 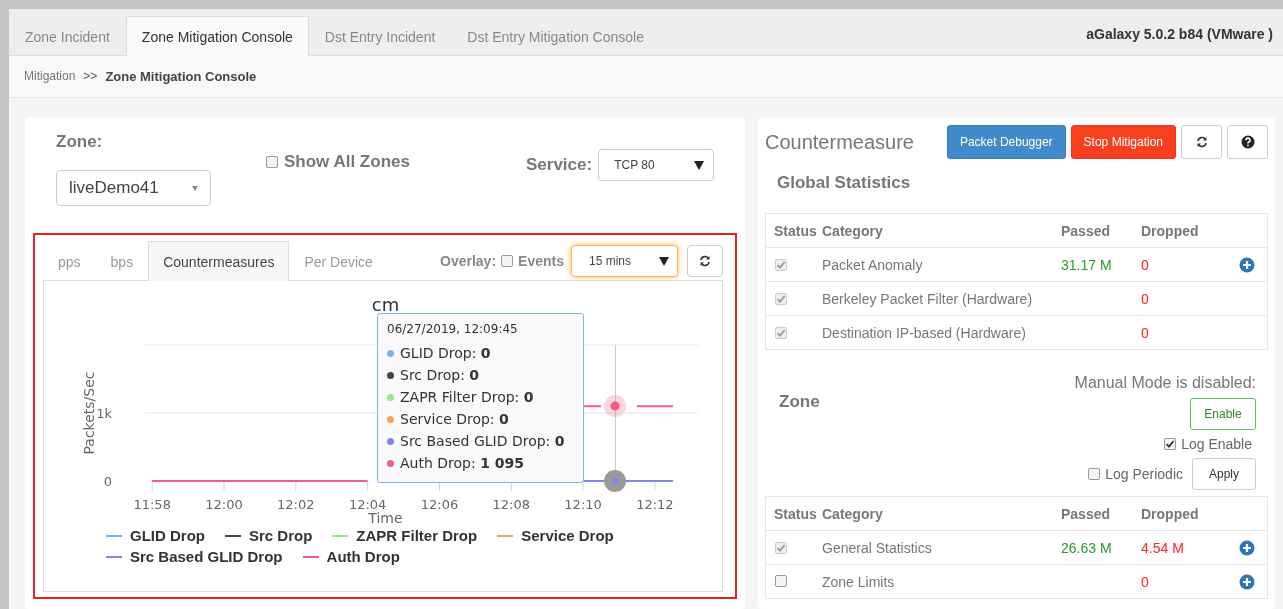 I want to click on overlay-label: Overlay:, so click(x=468, y=261).